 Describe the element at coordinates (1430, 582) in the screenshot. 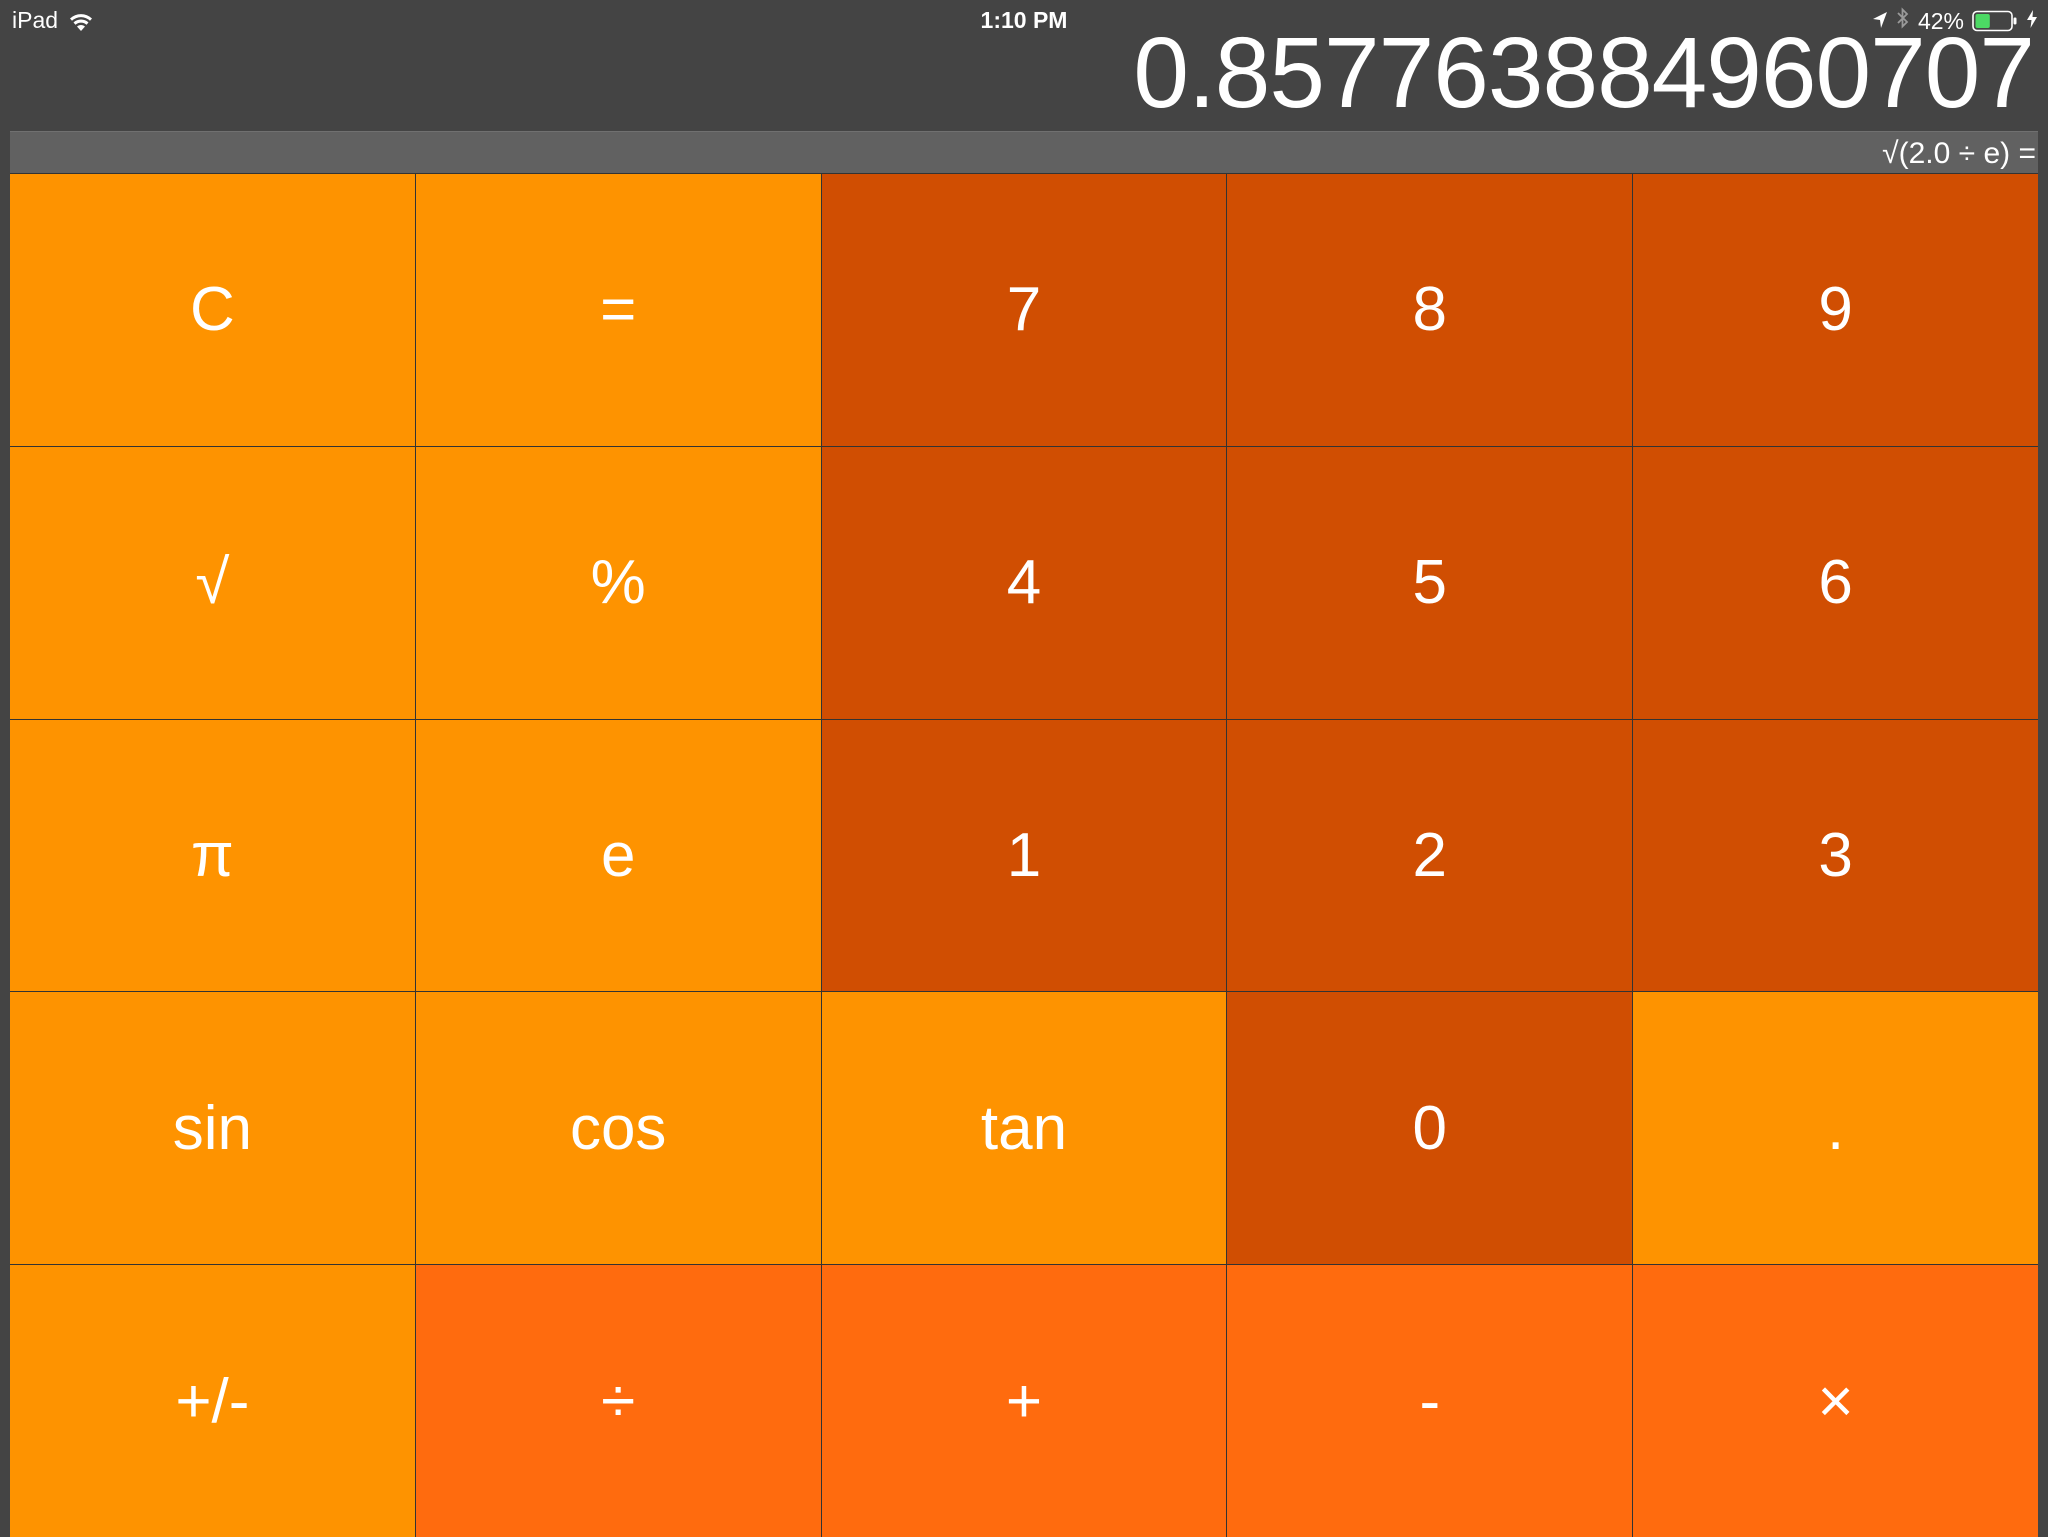

I see `digit-5-button: 5` at that location.